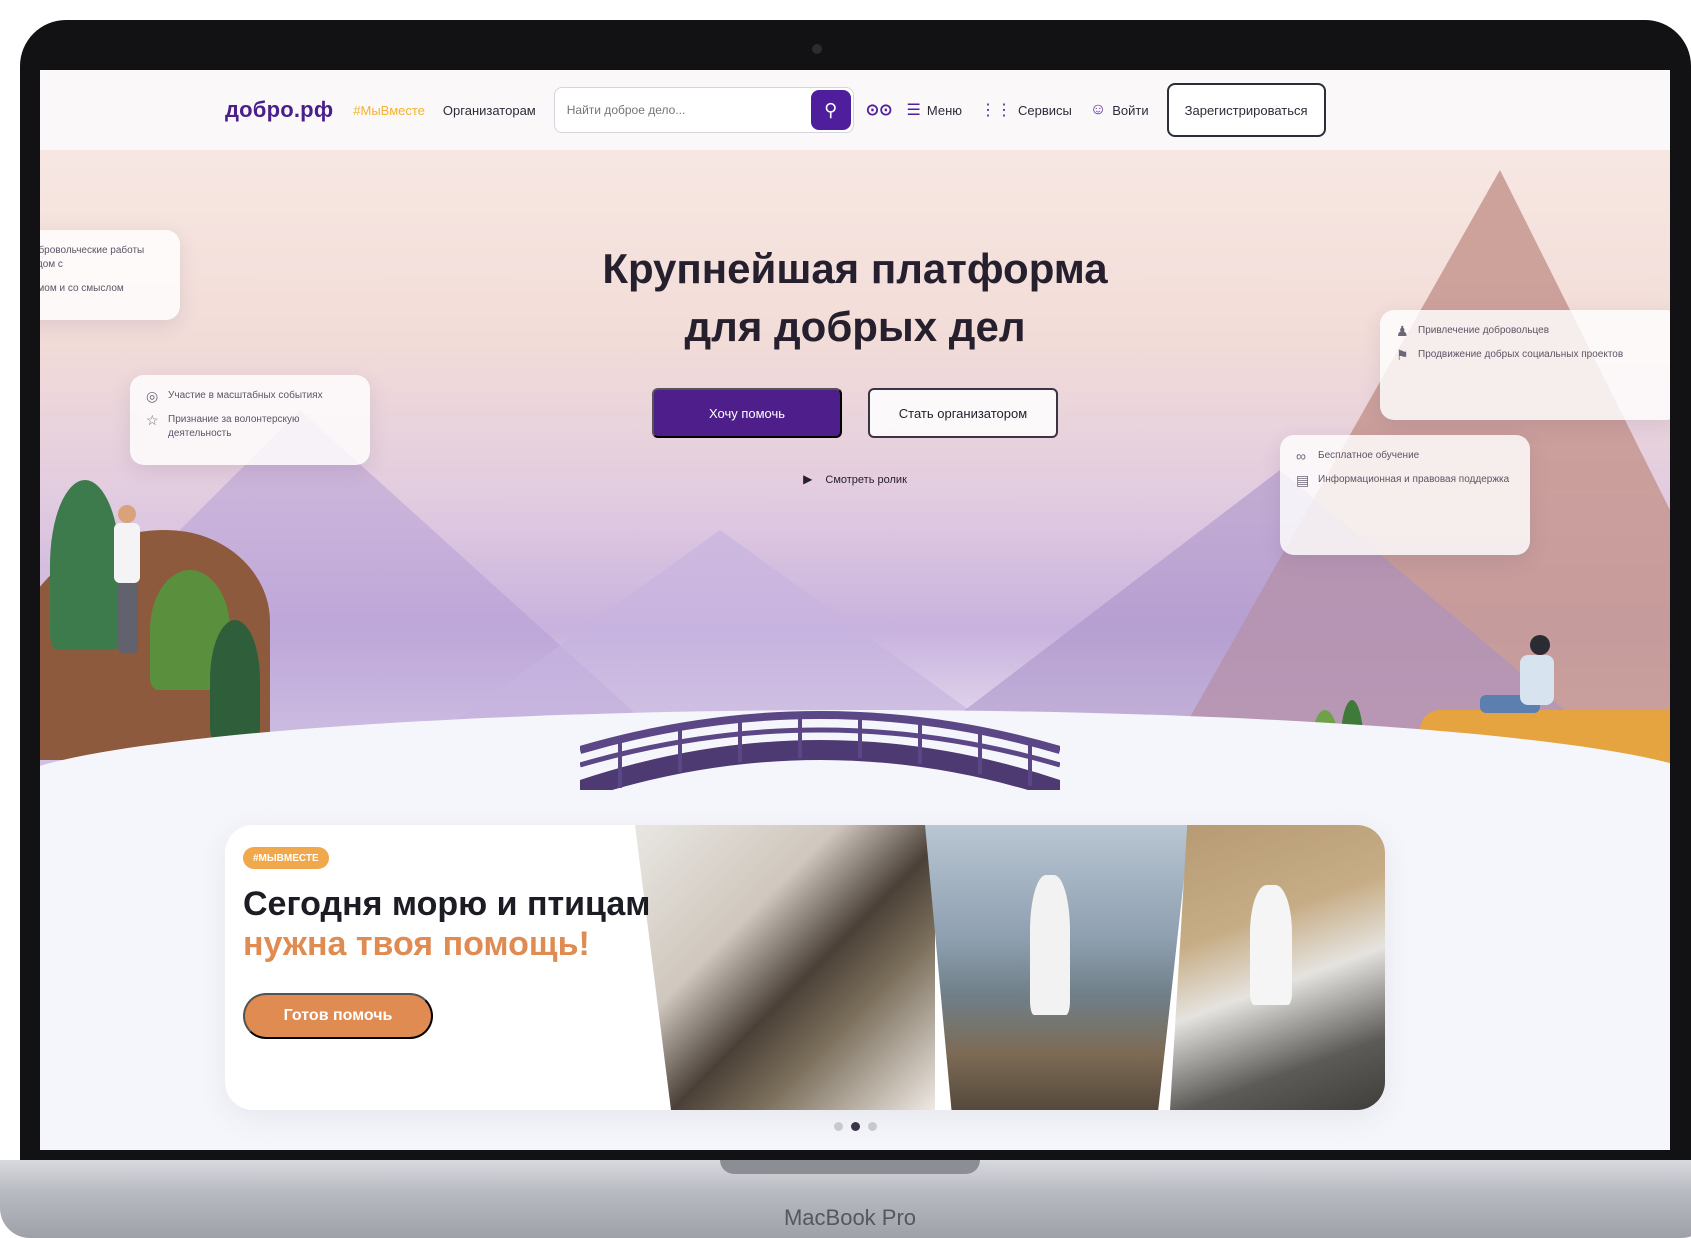  What do you see at coordinates (416, 944) in the screenshot?
I see `promo-subtitle: нужна твоя помощь!` at bounding box center [416, 944].